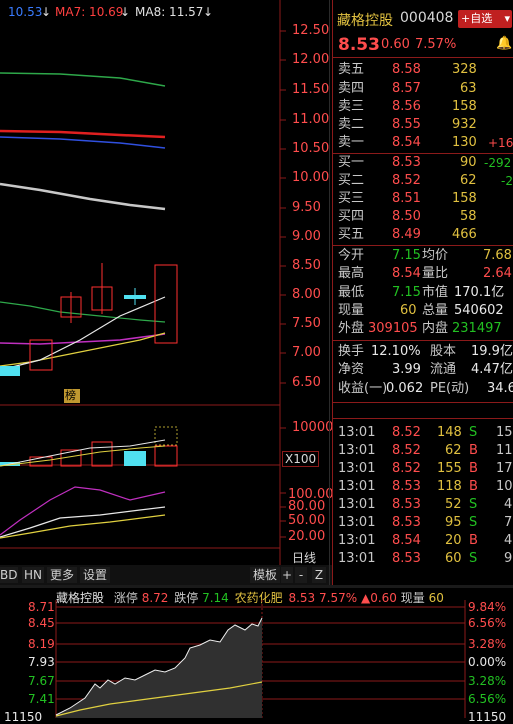  Describe the element at coordinates (306, 382) in the screenshot. I see `axis-label: 6.50` at that location.